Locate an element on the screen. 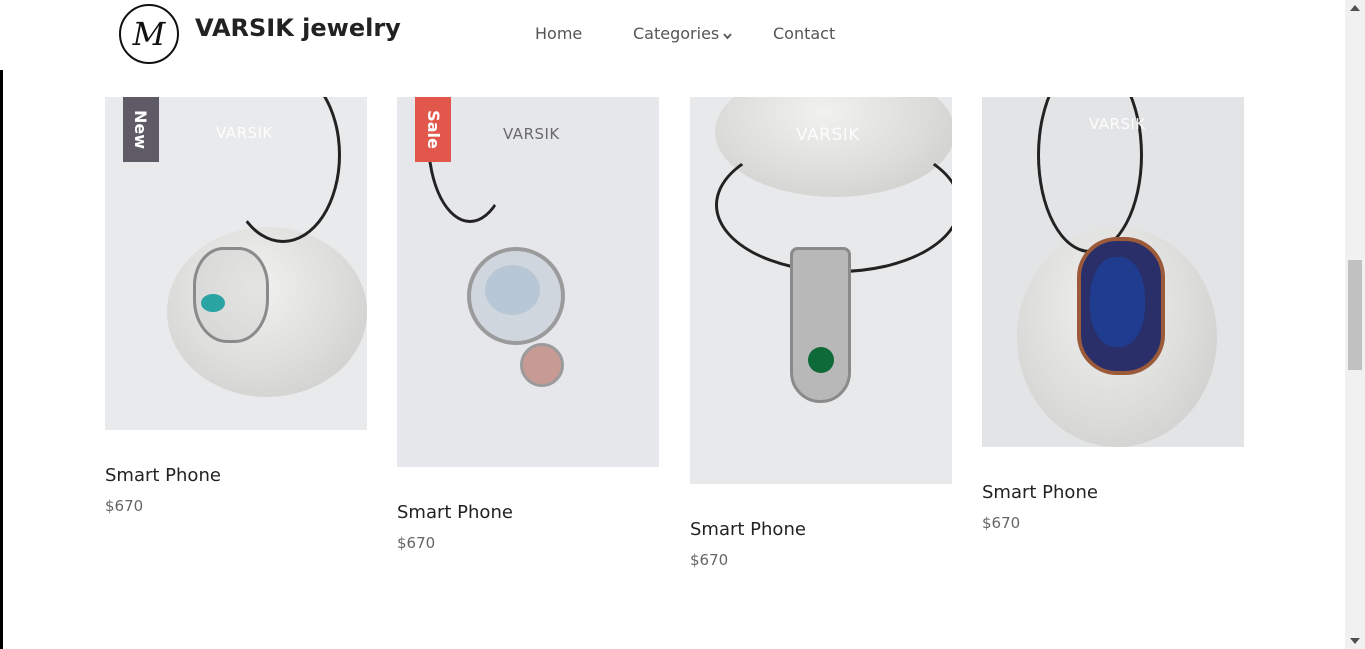  nav-categories-label: Categories is located at coordinates (676, 33).